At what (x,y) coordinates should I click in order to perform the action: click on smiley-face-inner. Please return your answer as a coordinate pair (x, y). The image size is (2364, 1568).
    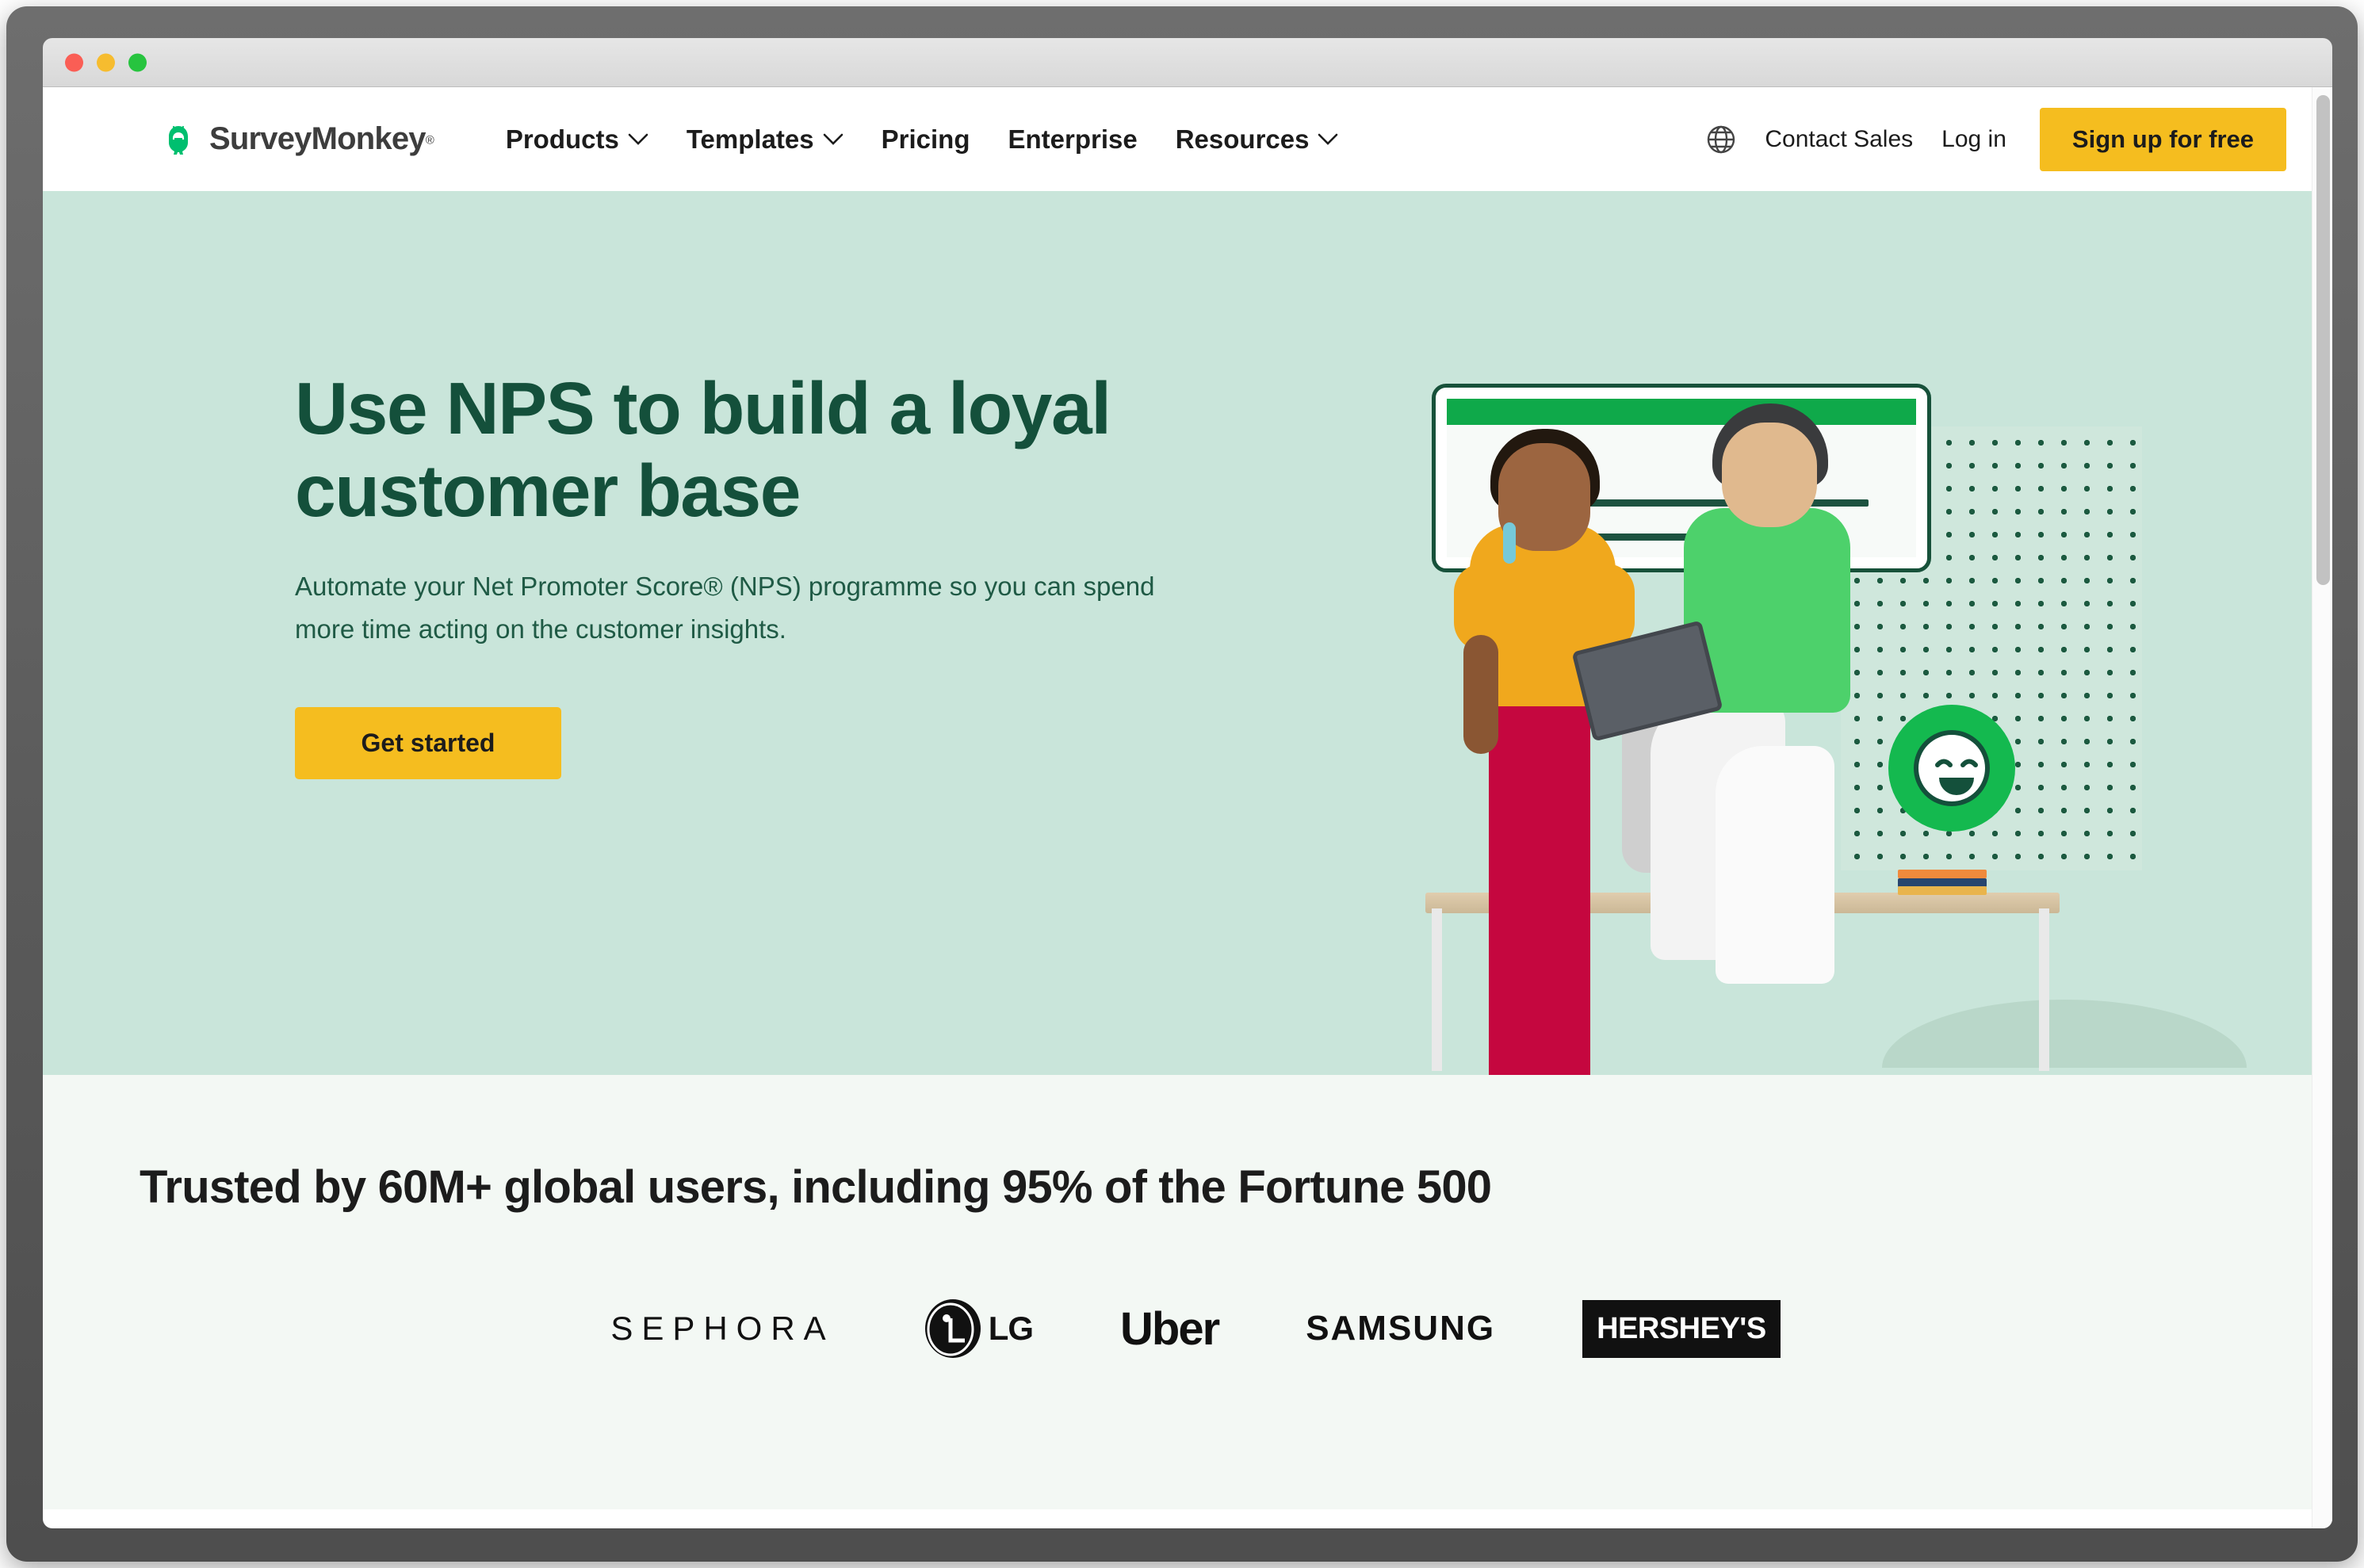
    Looking at the image, I should click on (1952, 768).